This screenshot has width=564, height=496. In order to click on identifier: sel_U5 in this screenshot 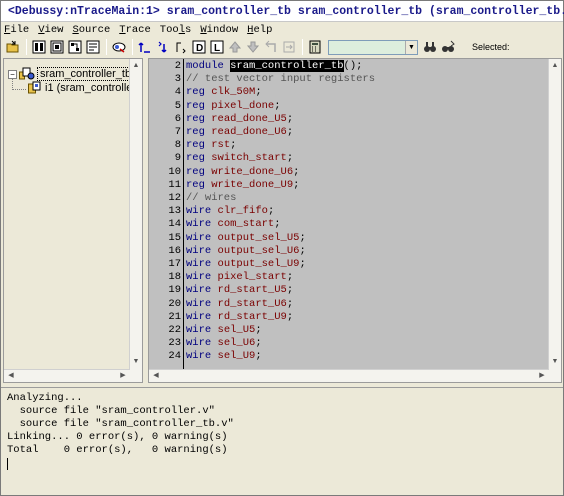, I will do `click(237, 330)`.